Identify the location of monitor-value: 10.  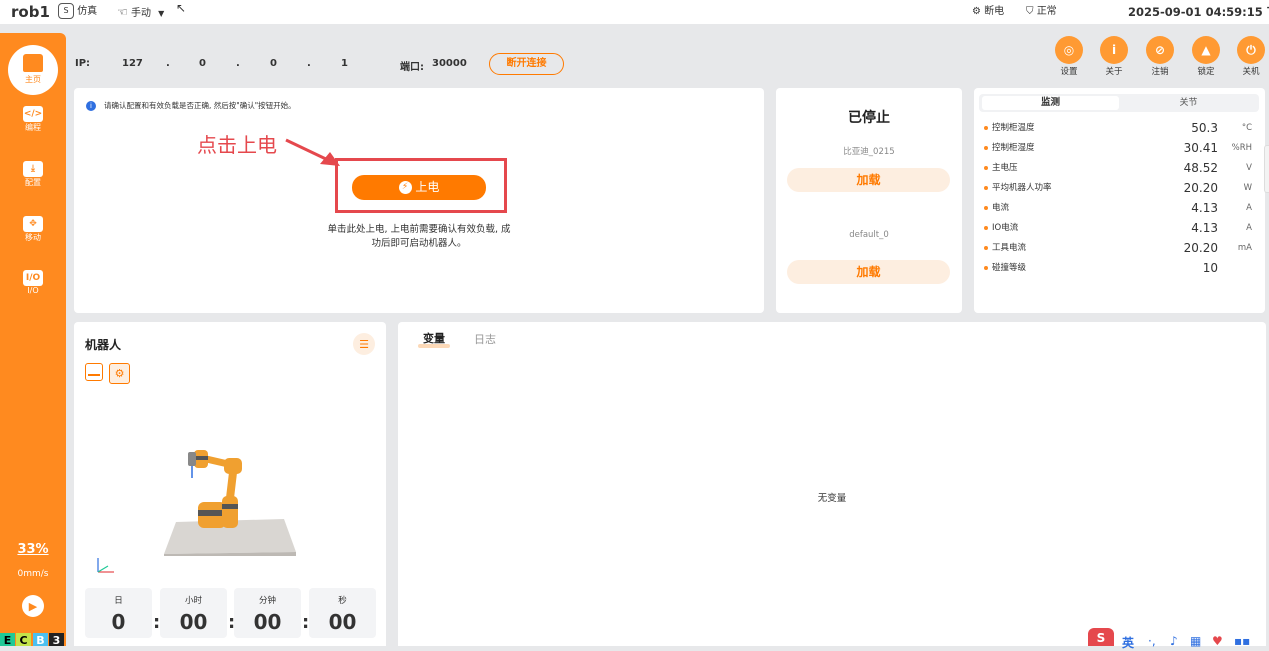
(1210, 268).